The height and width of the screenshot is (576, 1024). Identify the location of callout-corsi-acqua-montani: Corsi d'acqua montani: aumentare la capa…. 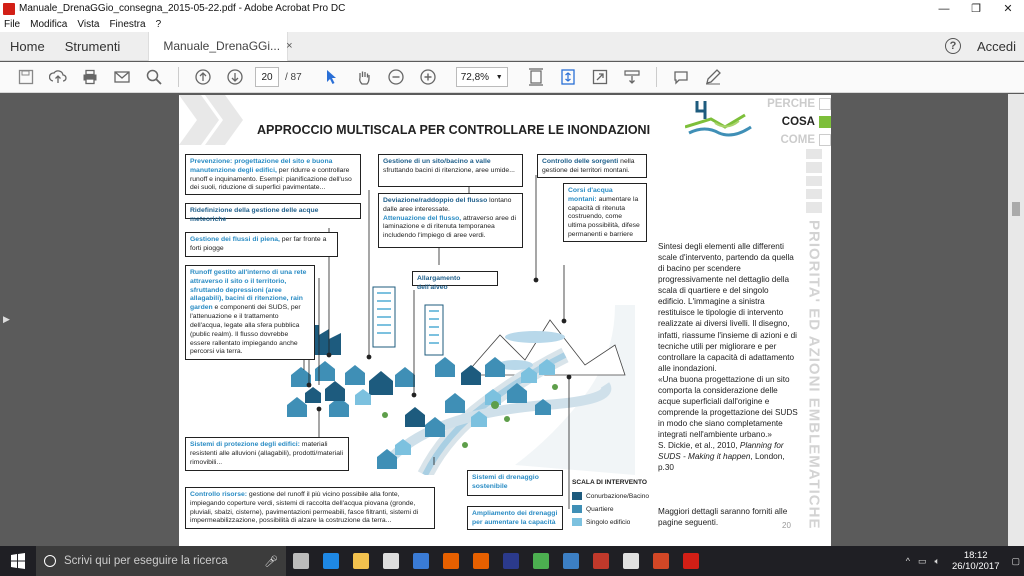
(605, 212).